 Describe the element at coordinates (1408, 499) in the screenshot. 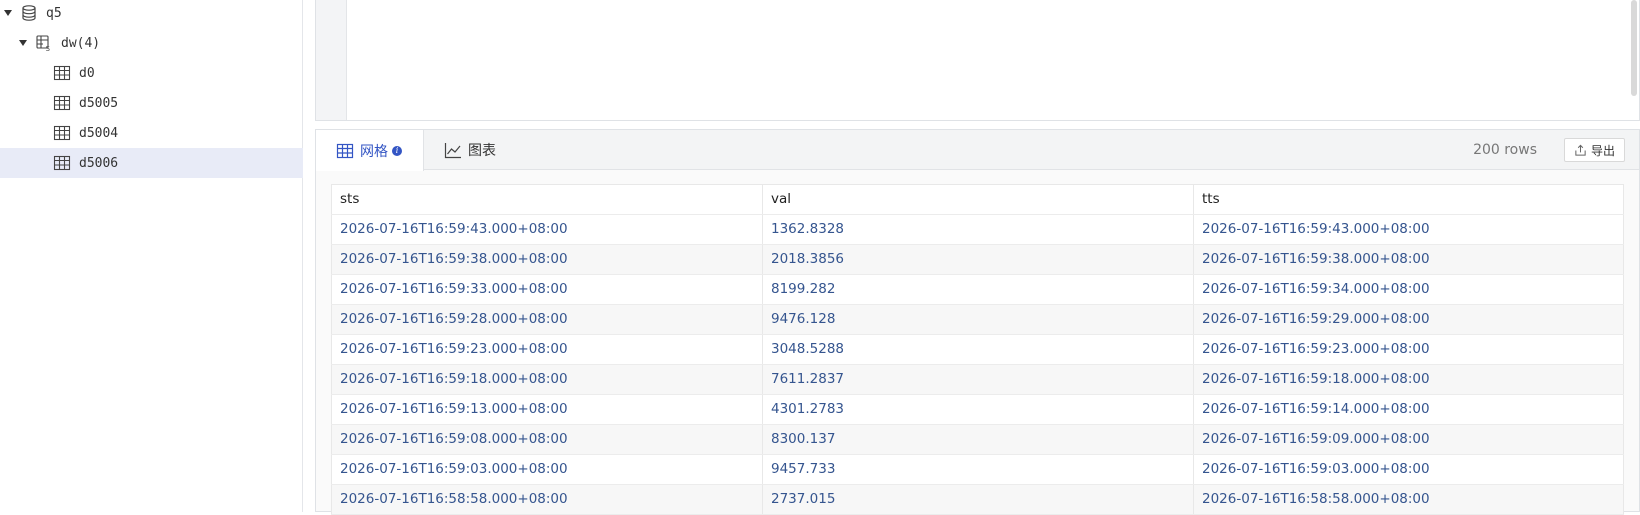

I see `table-cell-tts: 2026-07-16T16:58:58.000+08:00` at that location.